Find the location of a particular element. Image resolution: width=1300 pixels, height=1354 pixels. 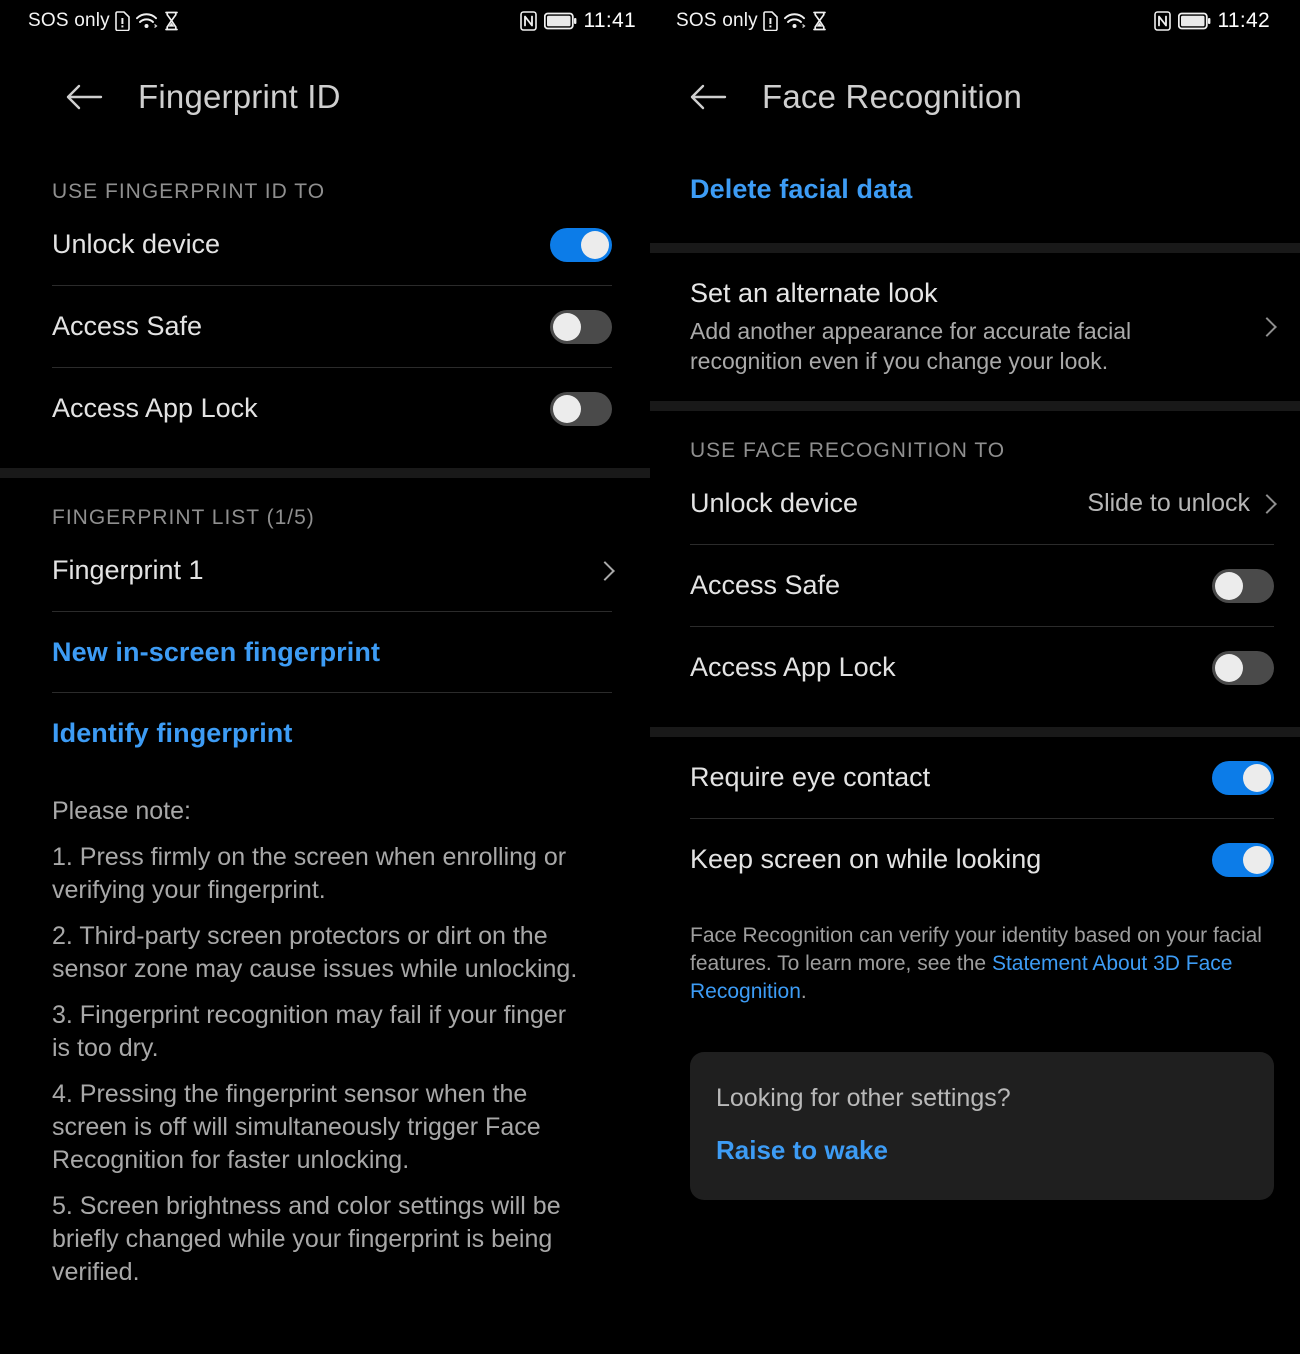

row-label: Keep screen on while looking is located at coordinates (866, 859).